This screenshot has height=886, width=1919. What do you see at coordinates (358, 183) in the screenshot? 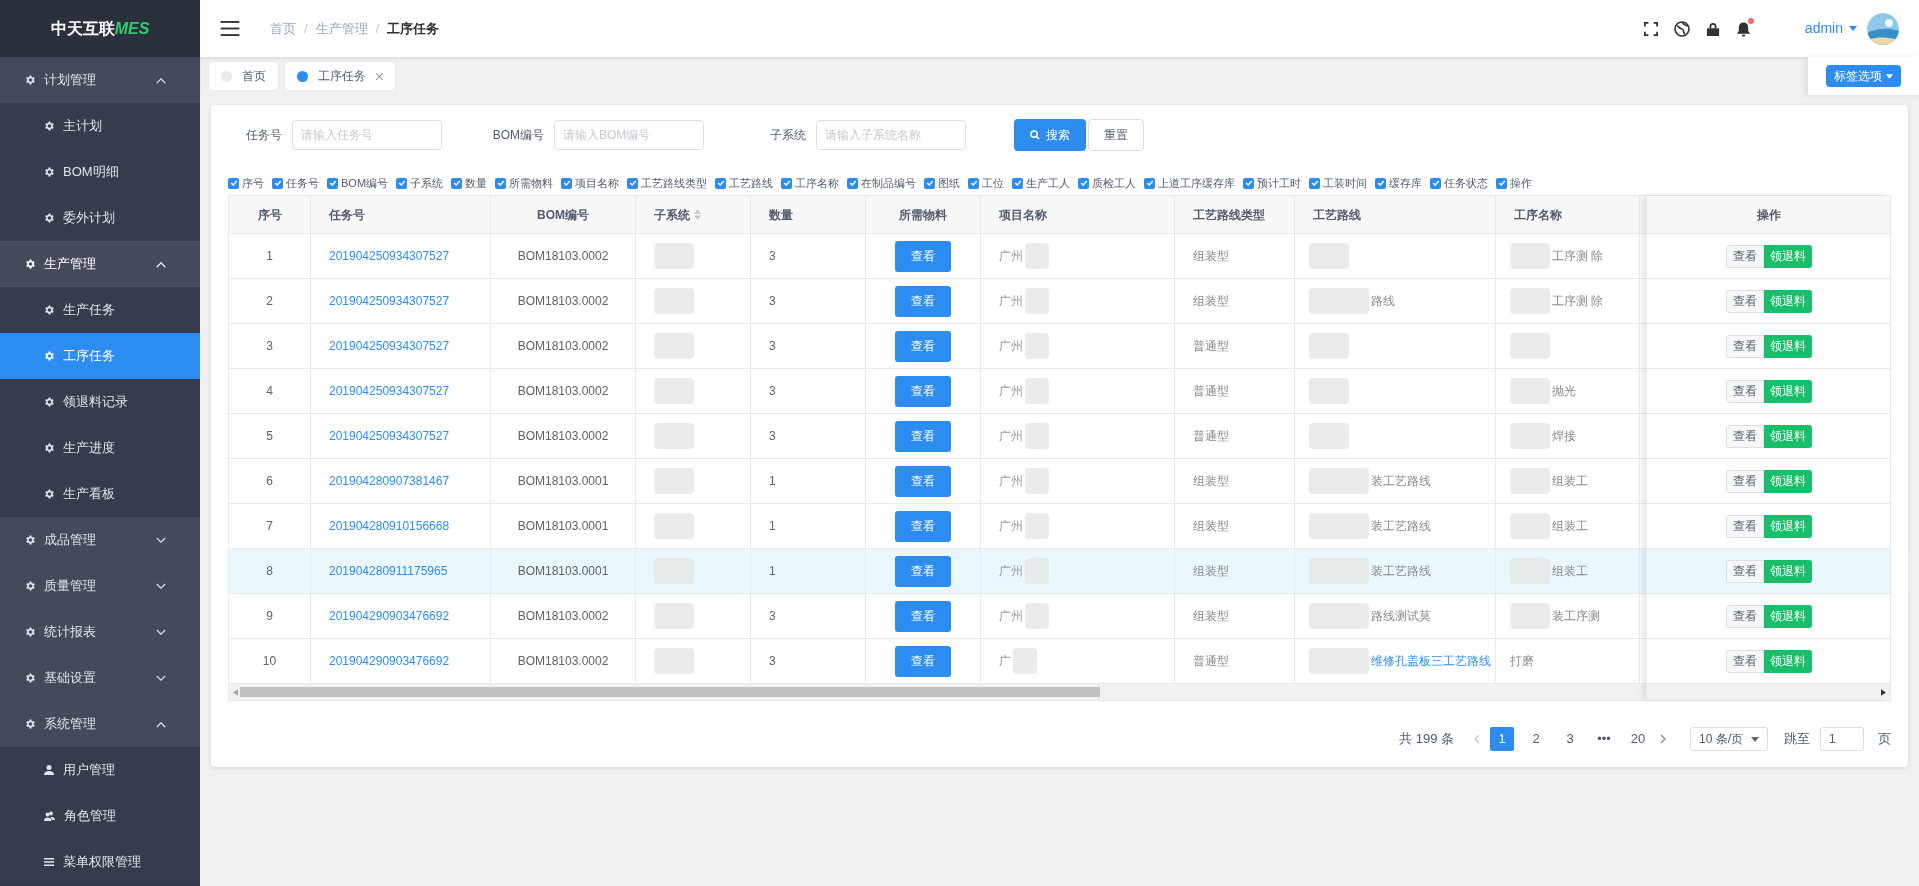
I see `column-checkbox: BOM编号` at bounding box center [358, 183].